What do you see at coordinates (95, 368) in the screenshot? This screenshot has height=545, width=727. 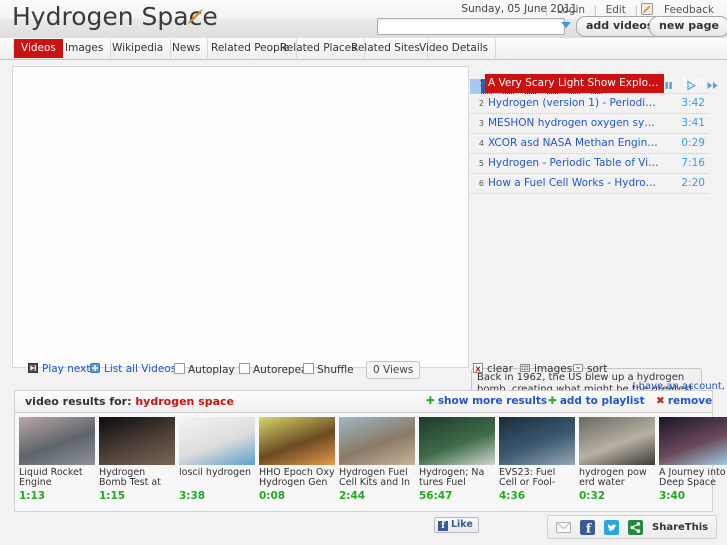 I see `plus-box-icon` at bounding box center [95, 368].